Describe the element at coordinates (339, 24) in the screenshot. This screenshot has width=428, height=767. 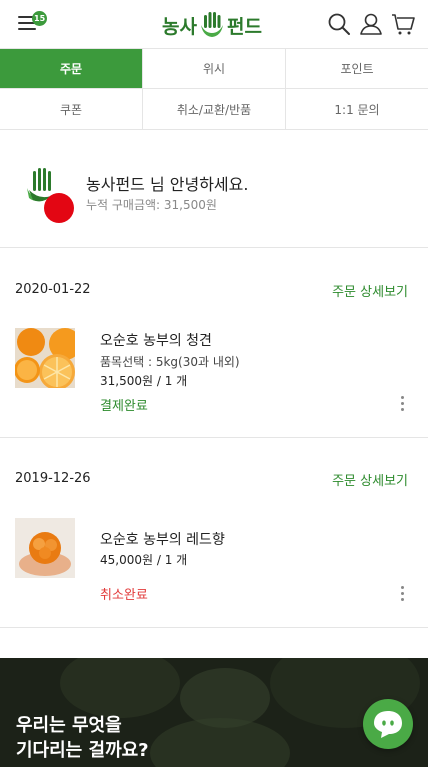
I see `search-icon` at that location.